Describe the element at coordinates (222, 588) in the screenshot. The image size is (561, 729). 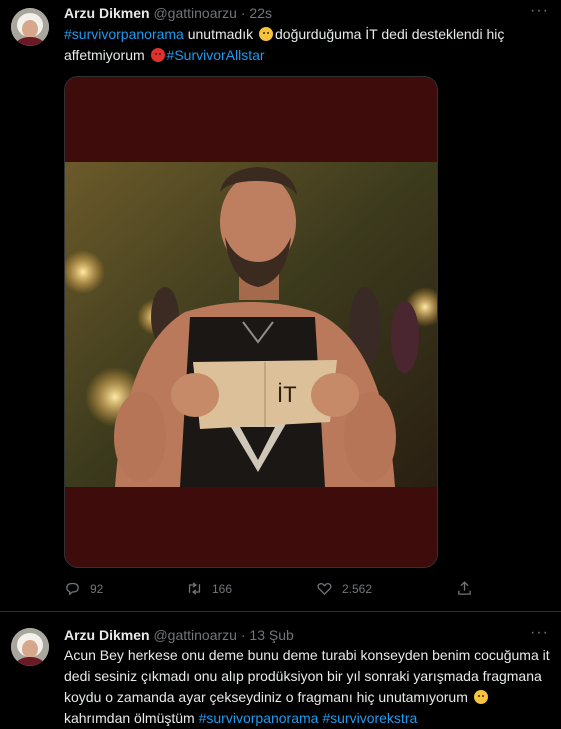
I see `retweet-count: 166` at that location.